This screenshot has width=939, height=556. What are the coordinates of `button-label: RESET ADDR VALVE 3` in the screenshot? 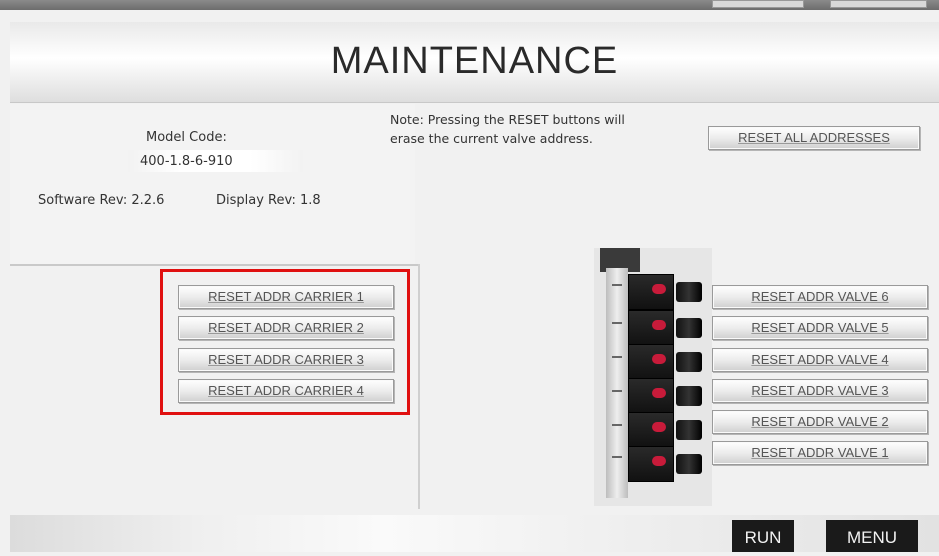 It's located at (820, 390).